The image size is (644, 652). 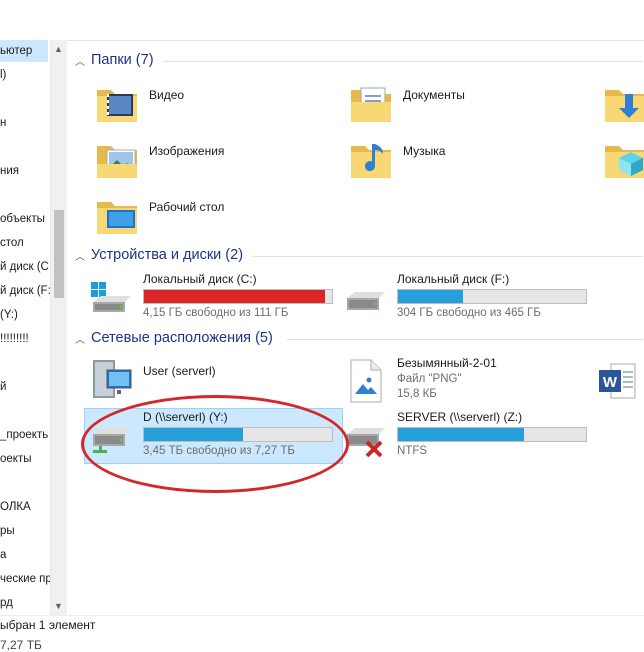 I want to click on toolbar-area, so click(x=322, y=20).